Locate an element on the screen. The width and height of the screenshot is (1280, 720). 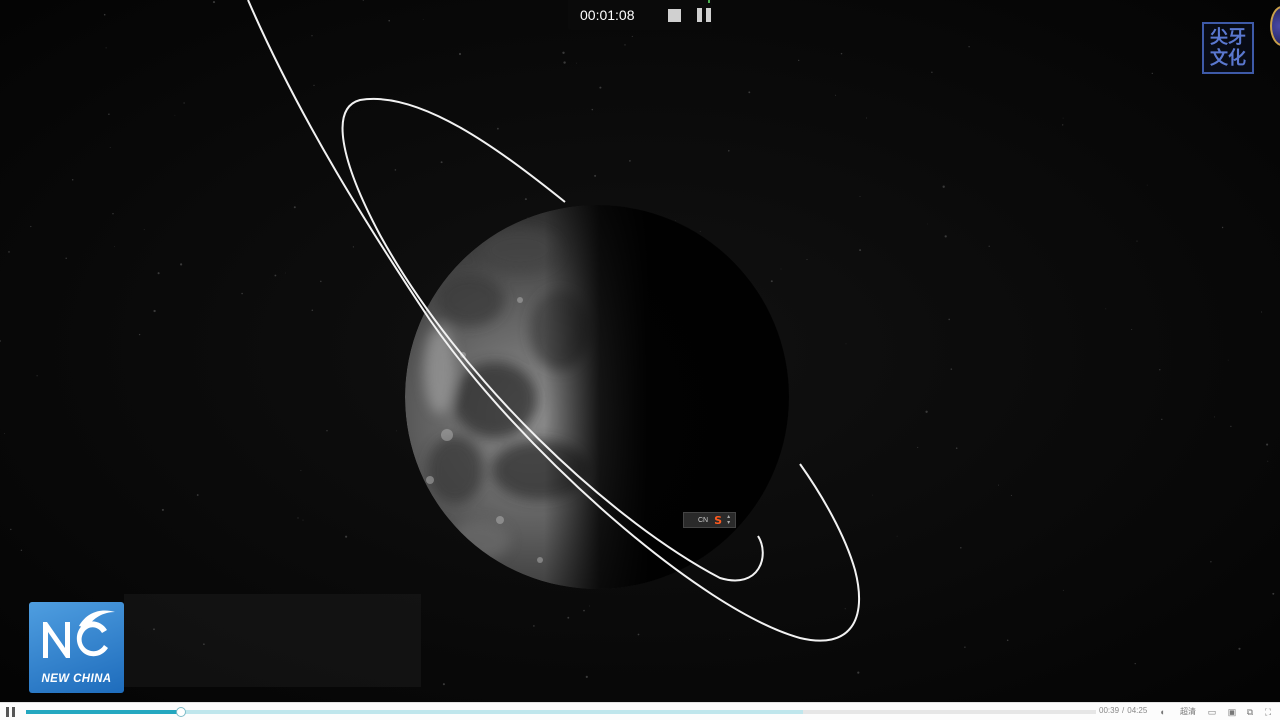
time-display: 00:39/04:25 is located at coordinates (1123, 710).